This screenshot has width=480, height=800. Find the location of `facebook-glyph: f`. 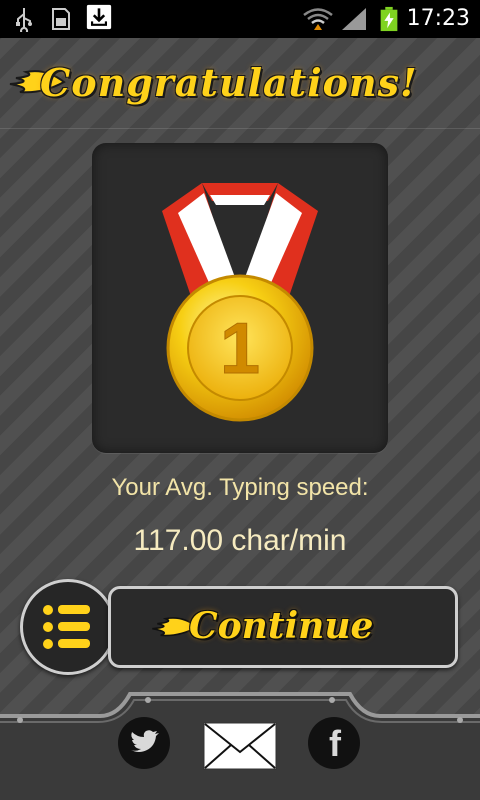

facebook-glyph: f is located at coordinates (335, 743).